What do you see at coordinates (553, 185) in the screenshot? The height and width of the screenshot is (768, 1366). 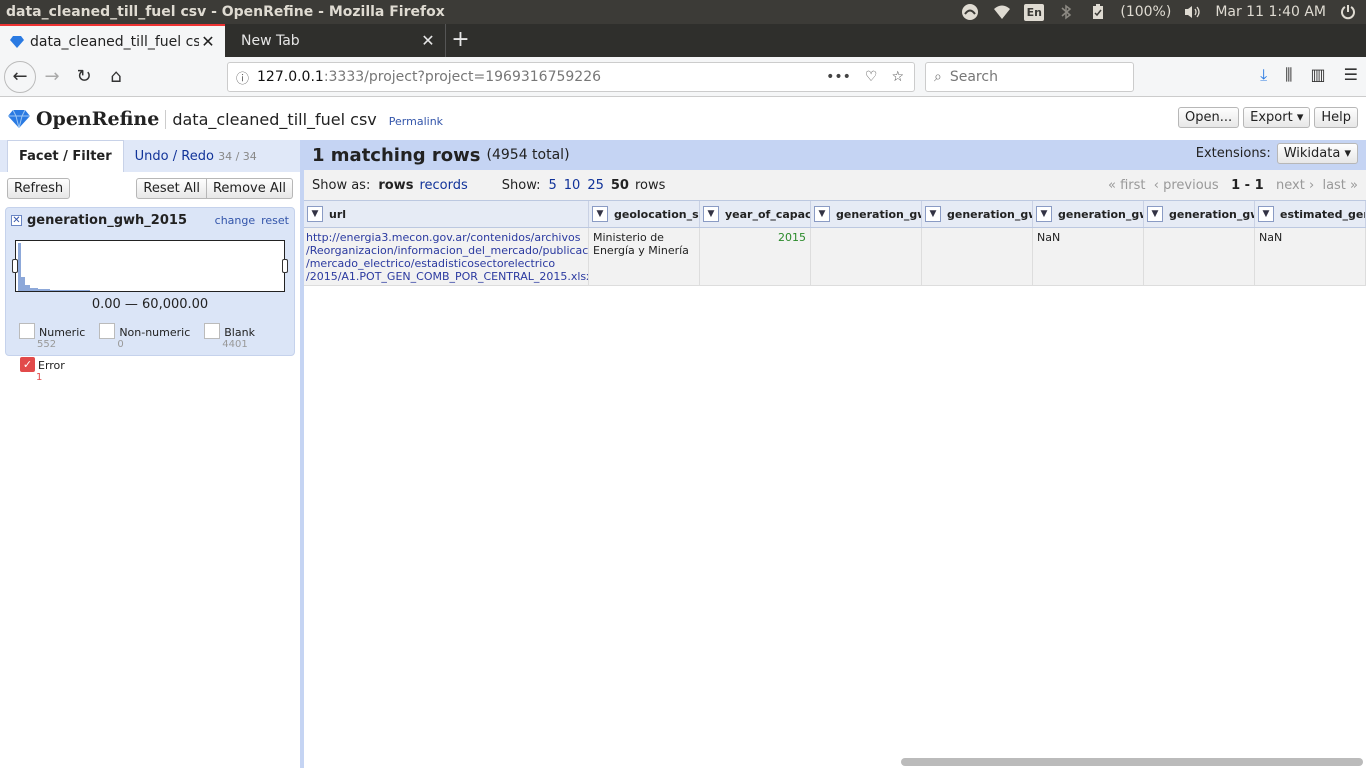 I see `page-size-5: 5` at bounding box center [553, 185].